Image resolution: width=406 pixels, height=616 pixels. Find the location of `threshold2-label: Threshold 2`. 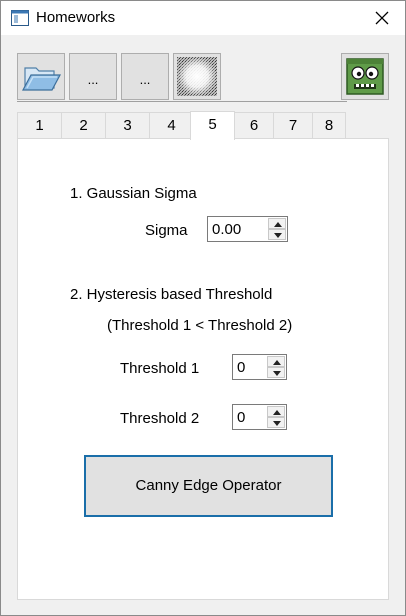

threshold2-label: Threshold 2 is located at coordinates (160, 418).